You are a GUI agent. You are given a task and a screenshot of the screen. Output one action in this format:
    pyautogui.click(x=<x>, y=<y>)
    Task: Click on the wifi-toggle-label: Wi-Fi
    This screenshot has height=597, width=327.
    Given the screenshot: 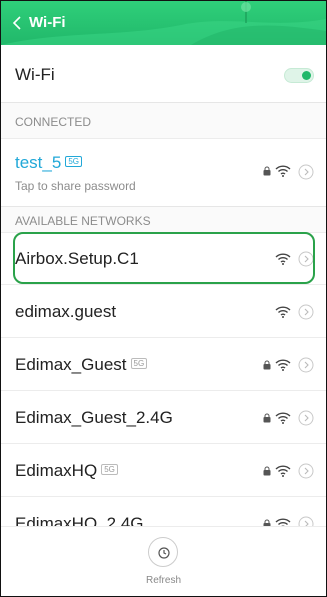 What is the action you would take?
    pyautogui.click(x=35, y=74)
    